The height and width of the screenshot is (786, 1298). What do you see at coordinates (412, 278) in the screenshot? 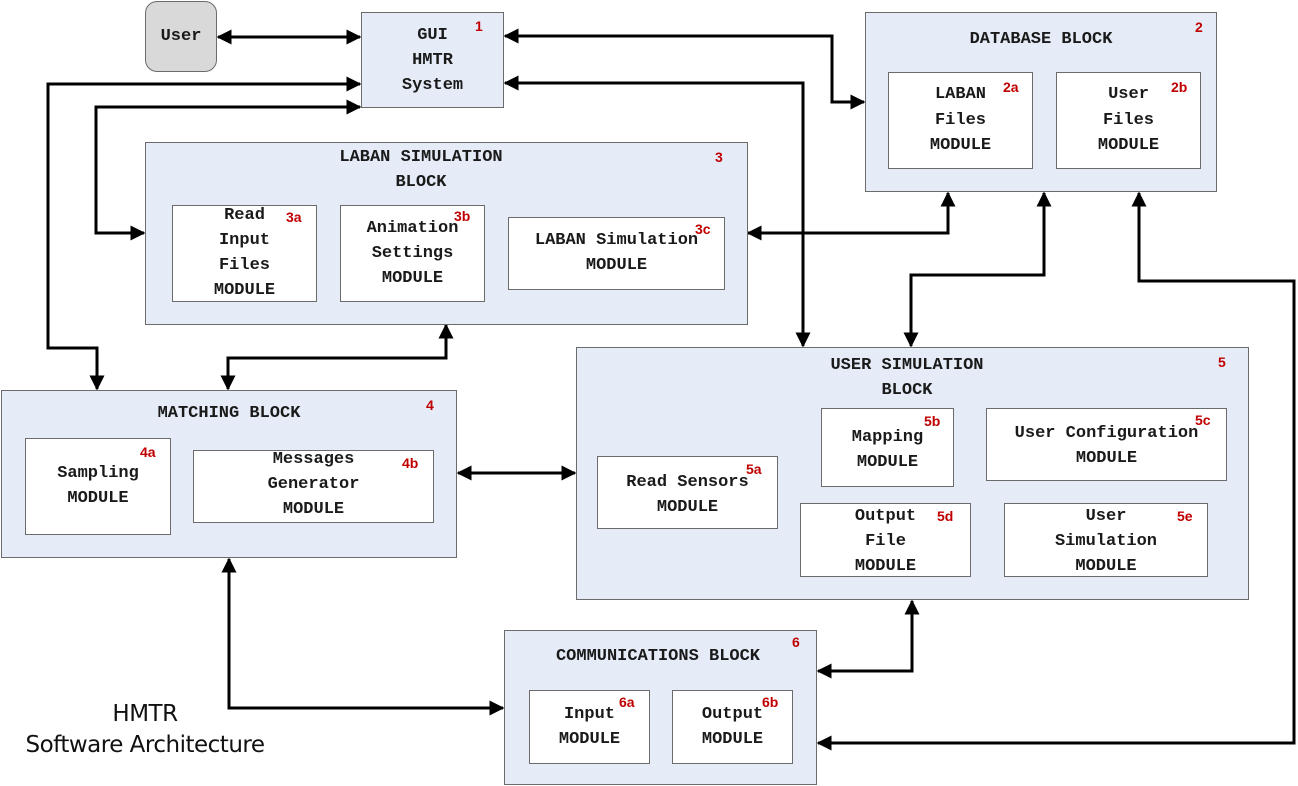
I see `module-3b-line-3: MODULE` at bounding box center [412, 278].